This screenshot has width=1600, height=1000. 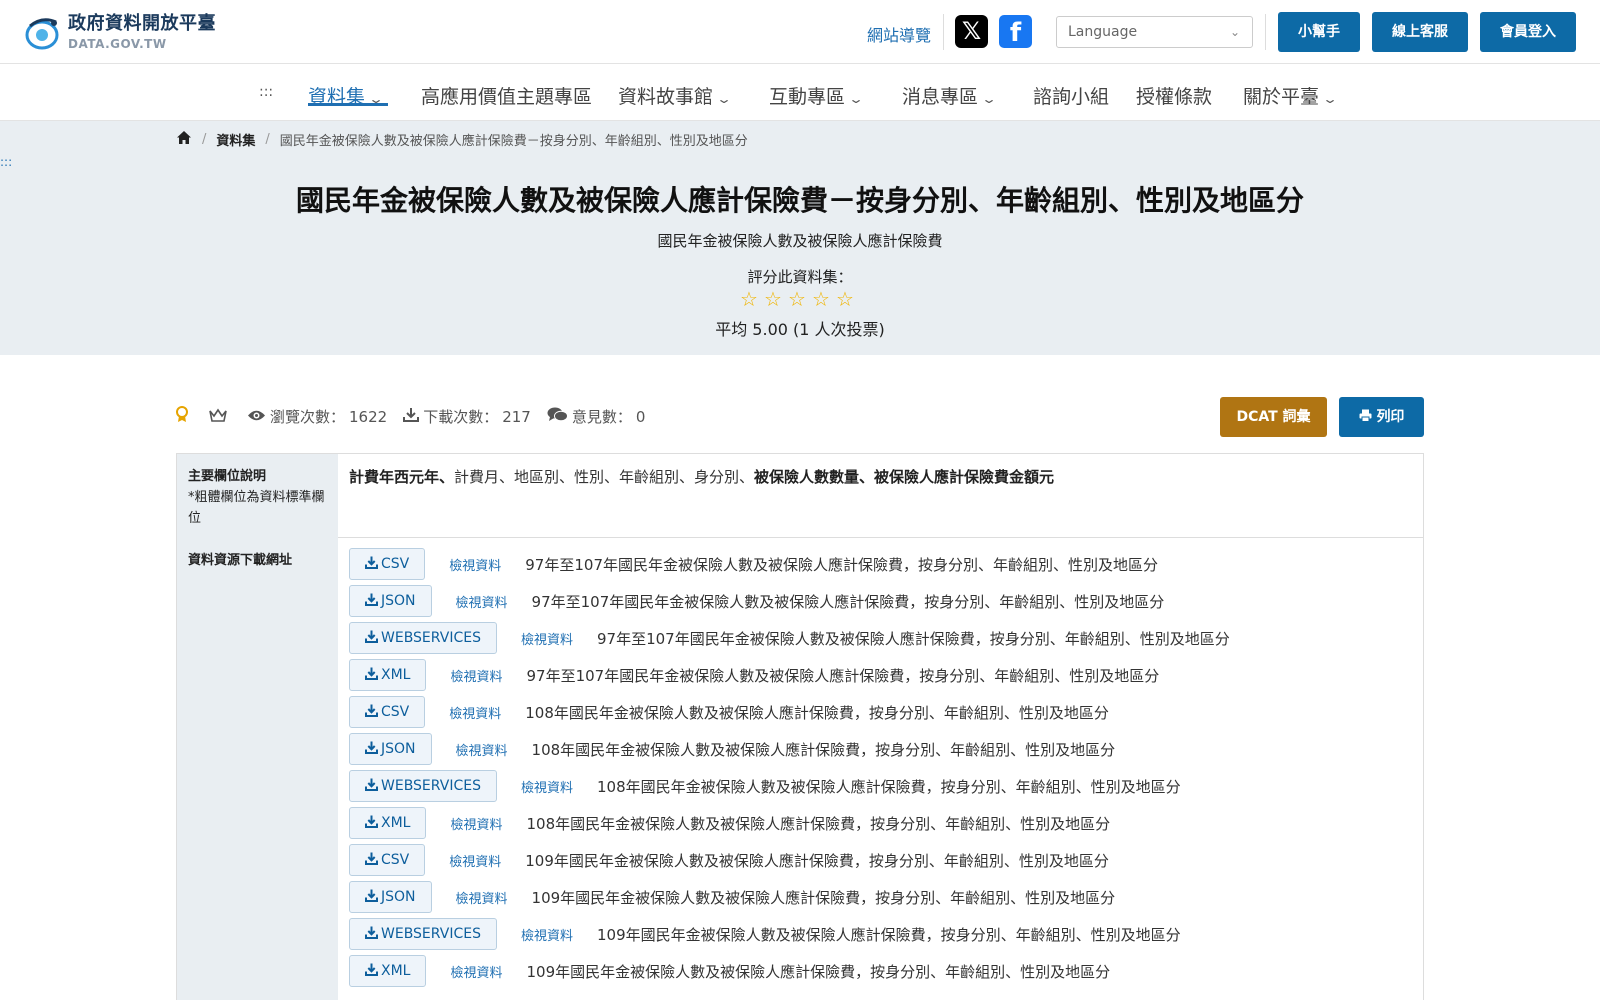 I want to click on downloads-count: 217, so click(x=516, y=416).